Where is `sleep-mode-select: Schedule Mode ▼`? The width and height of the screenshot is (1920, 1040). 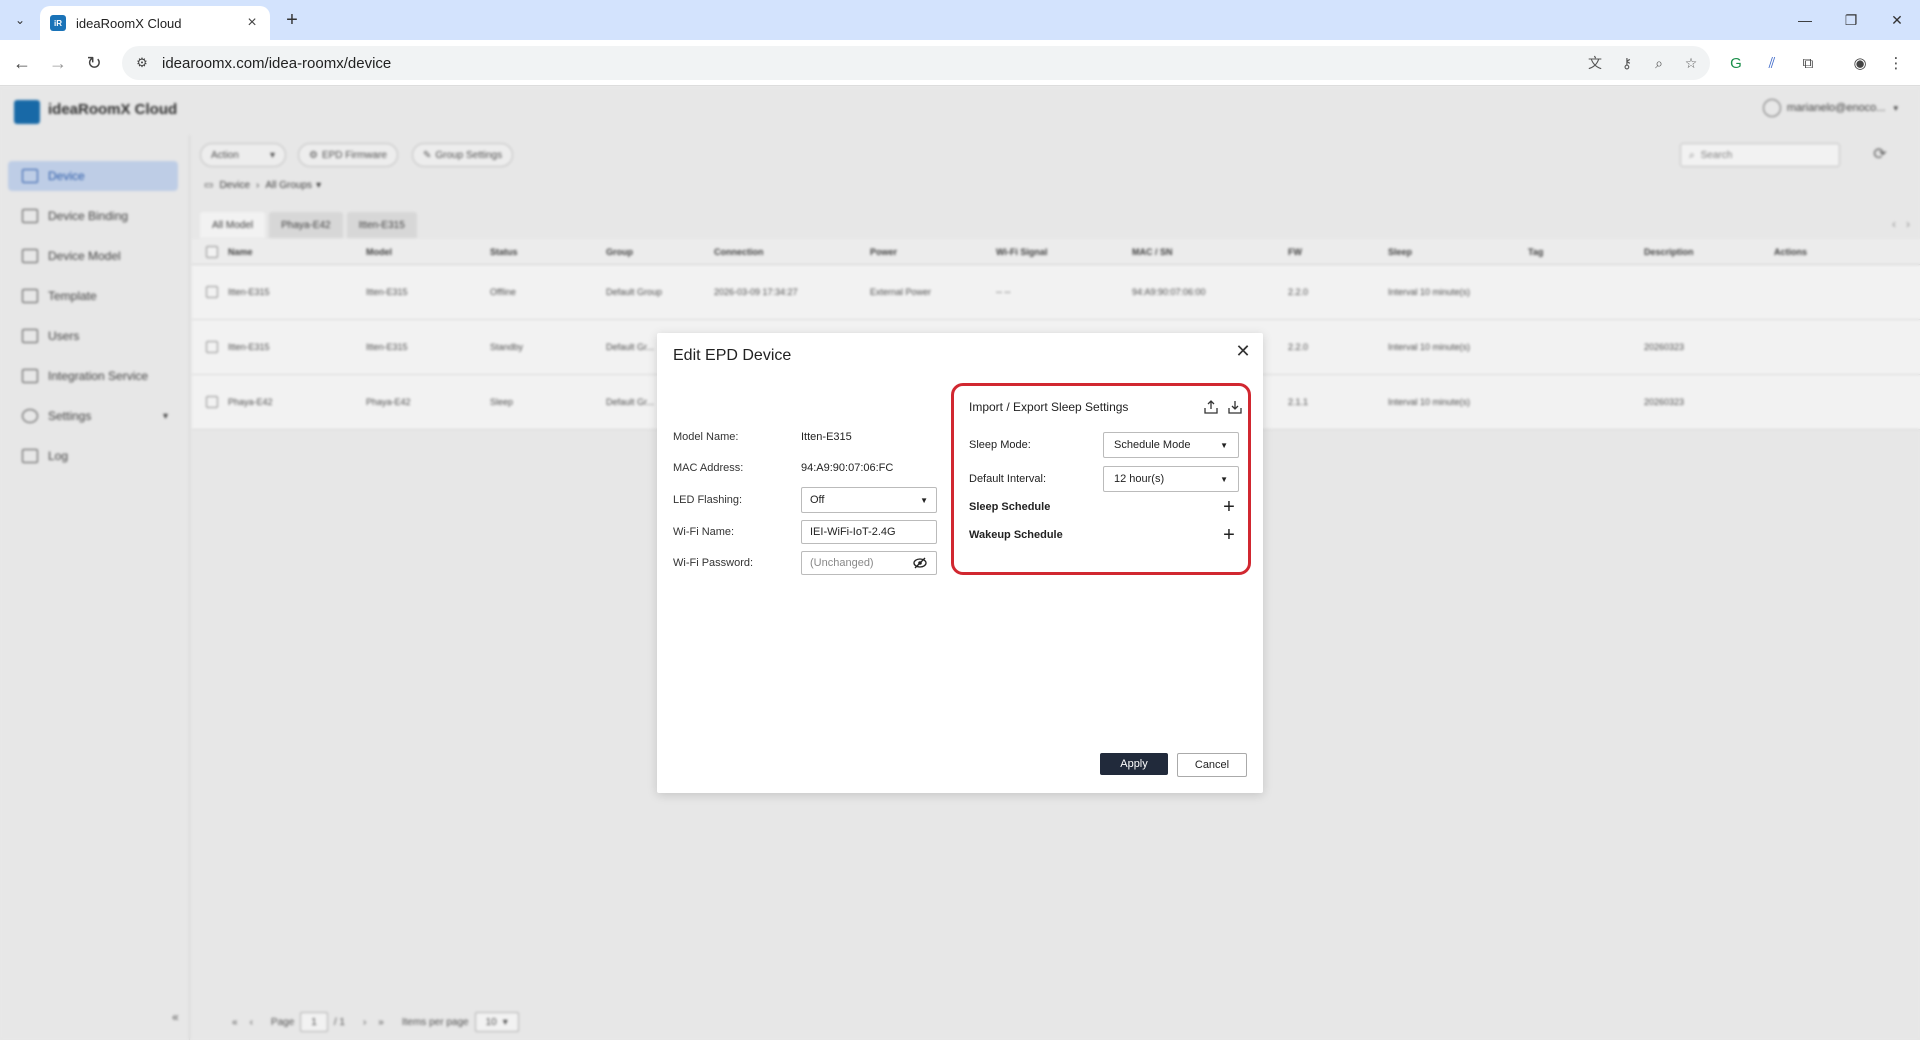 sleep-mode-select: Schedule Mode ▼ is located at coordinates (1171, 445).